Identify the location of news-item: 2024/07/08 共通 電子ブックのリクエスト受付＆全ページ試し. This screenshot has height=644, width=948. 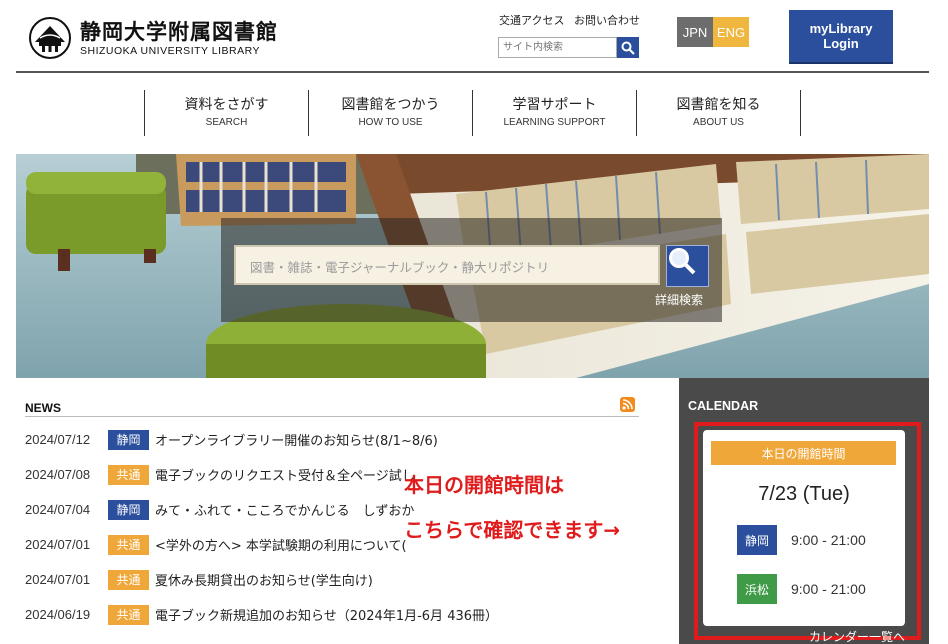
(345, 474).